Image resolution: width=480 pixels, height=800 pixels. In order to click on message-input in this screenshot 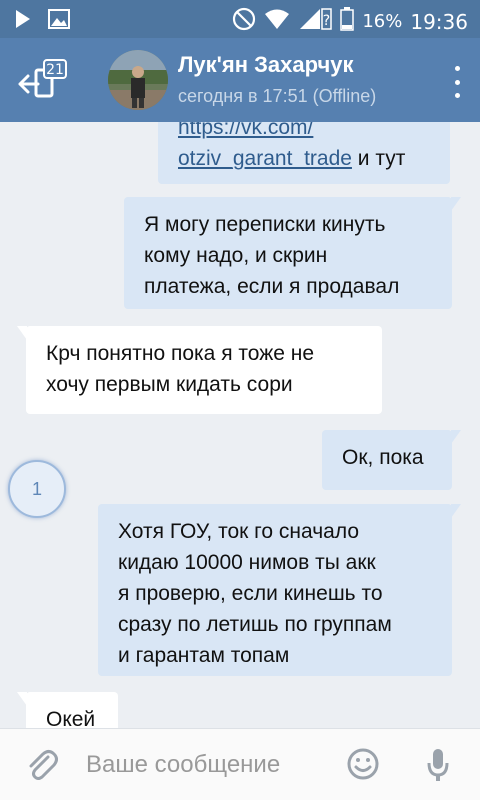, I will do `click(211, 765)`.